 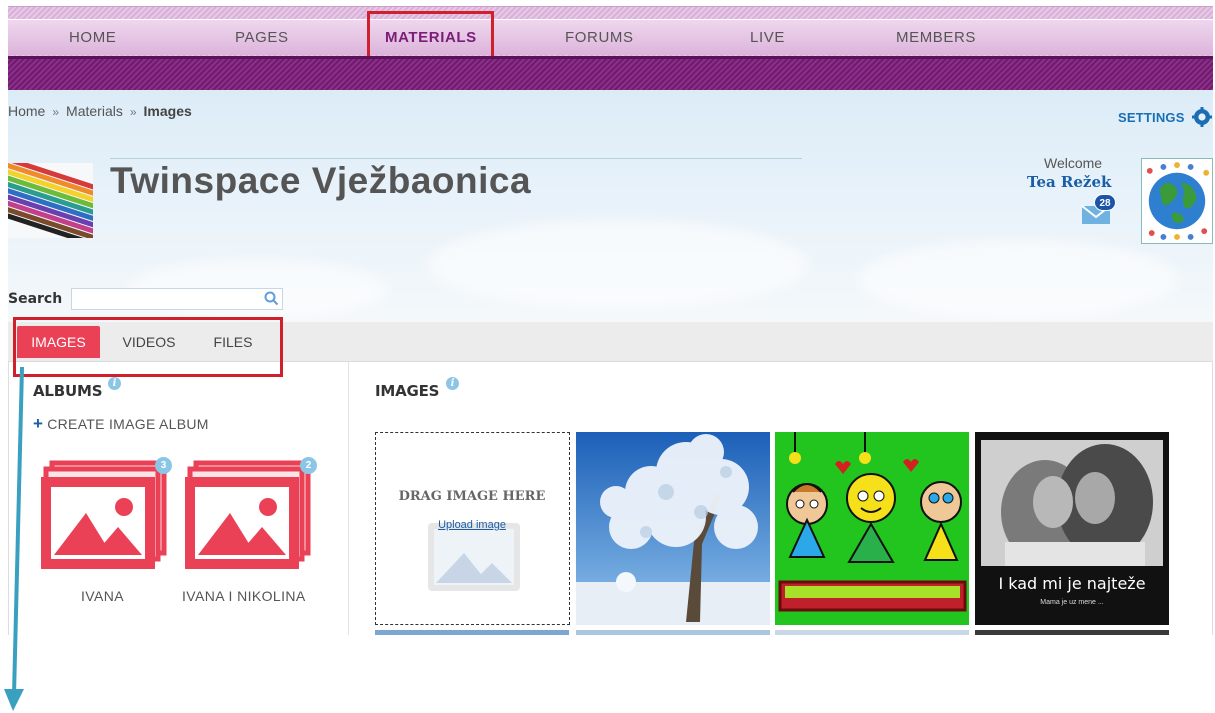 What do you see at coordinates (348, 498) in the screenshot?
I see `sidebar-divider` at bounding box center [348, 498].